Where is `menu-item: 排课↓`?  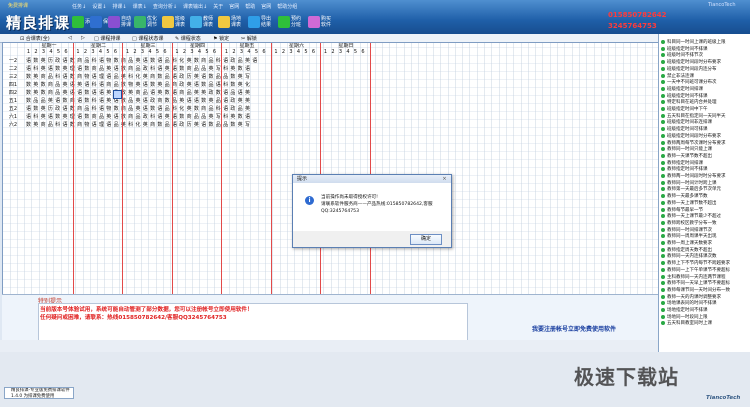
menu-item: 排课↓ is located at coordinates (119, 6).